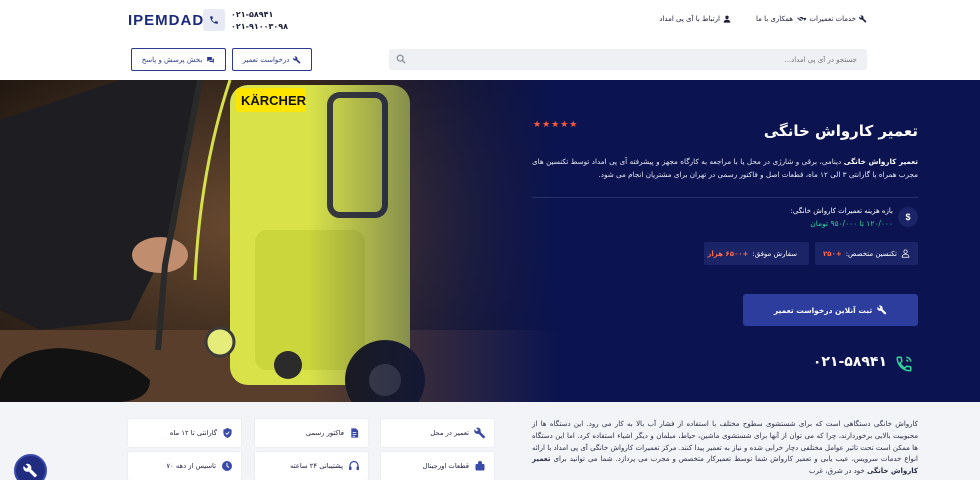 This screenshot has width=980, height=480. What do you see at coordinates (774, 253) in the screenshot?
I see `orders-label: سفارش موفق:` at bounding box center [774, 253].